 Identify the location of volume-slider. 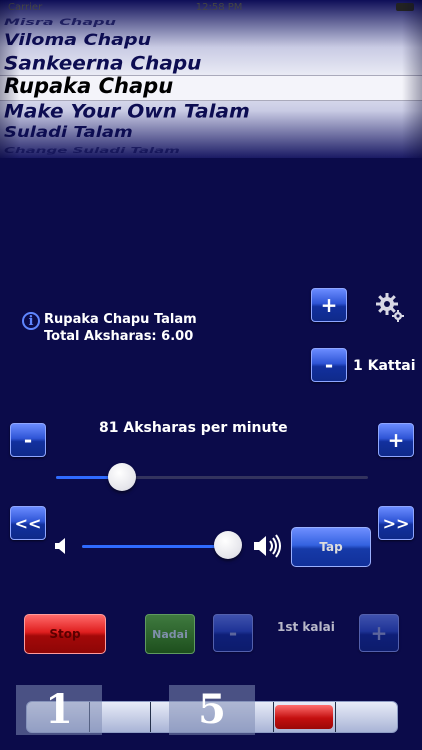
(155, 546).